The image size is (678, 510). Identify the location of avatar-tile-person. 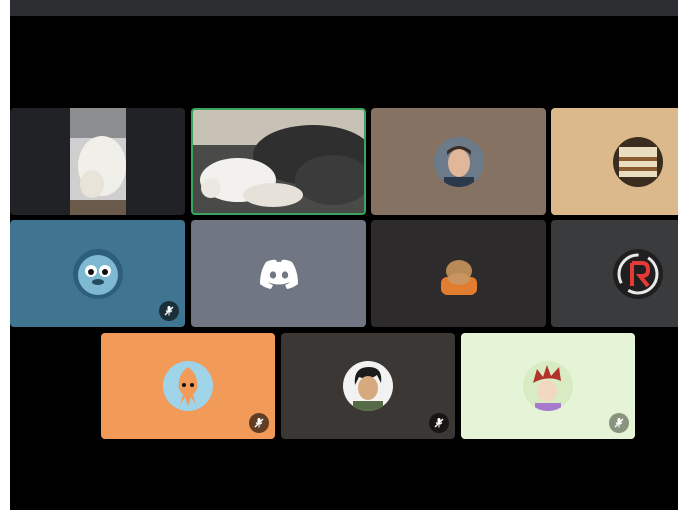
(458, 161).